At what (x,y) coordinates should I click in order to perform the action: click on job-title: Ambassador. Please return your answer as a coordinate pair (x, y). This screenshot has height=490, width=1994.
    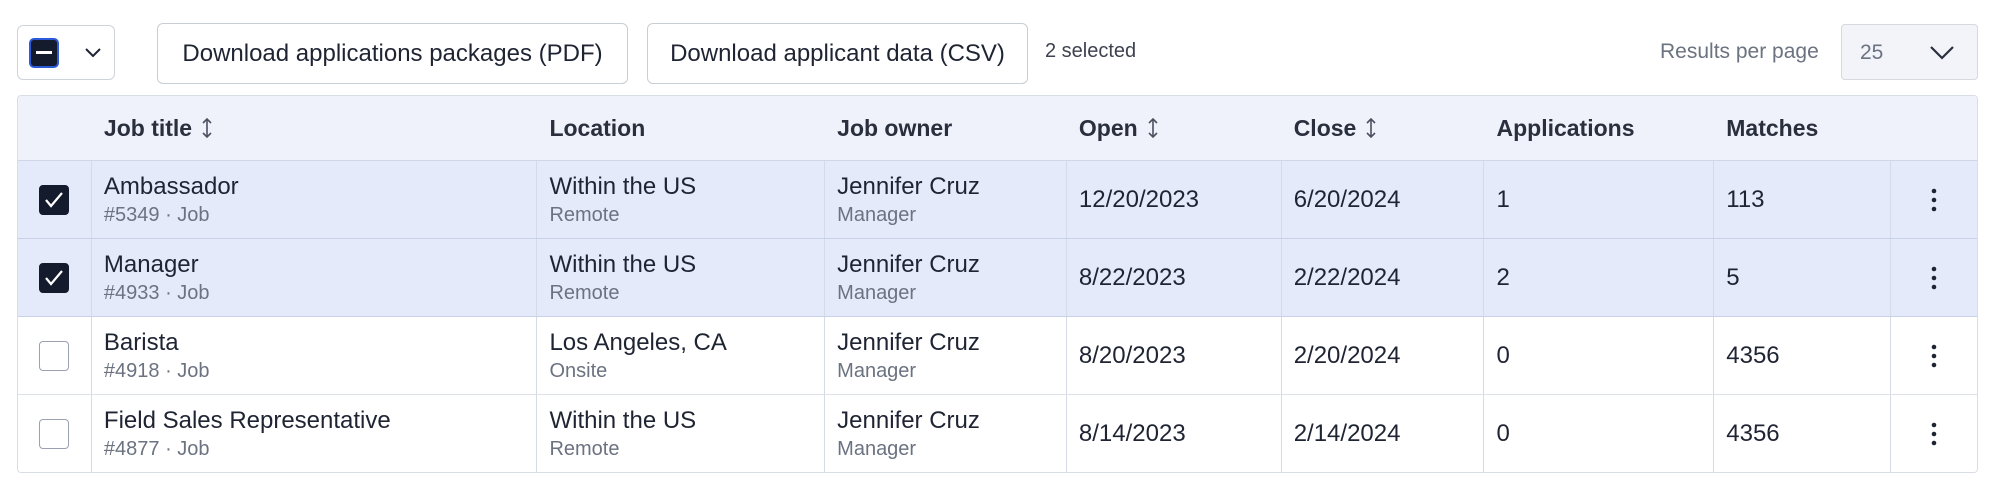
    Looking at the image, I should click on (320, 187).